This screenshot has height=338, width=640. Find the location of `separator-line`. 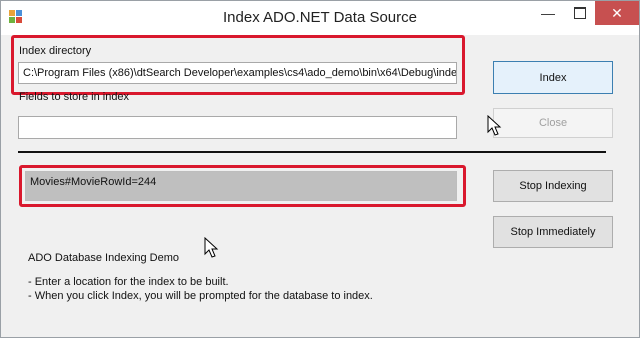

separator-line is located at coordinates (312, 152).